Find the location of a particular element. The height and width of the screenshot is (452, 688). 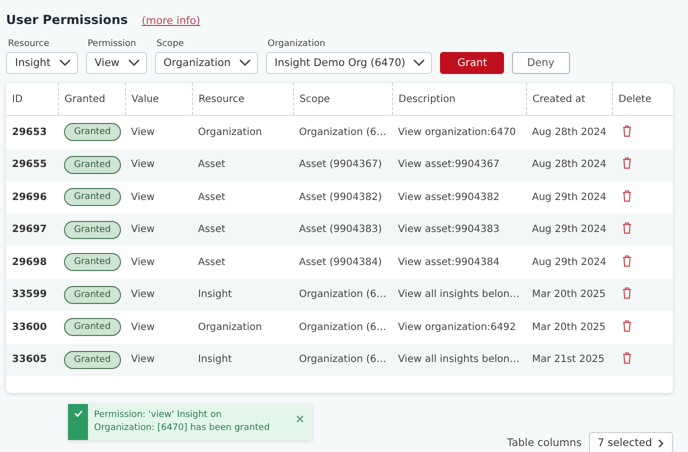

filter-label: Resource is located at coordinates (28, 44).